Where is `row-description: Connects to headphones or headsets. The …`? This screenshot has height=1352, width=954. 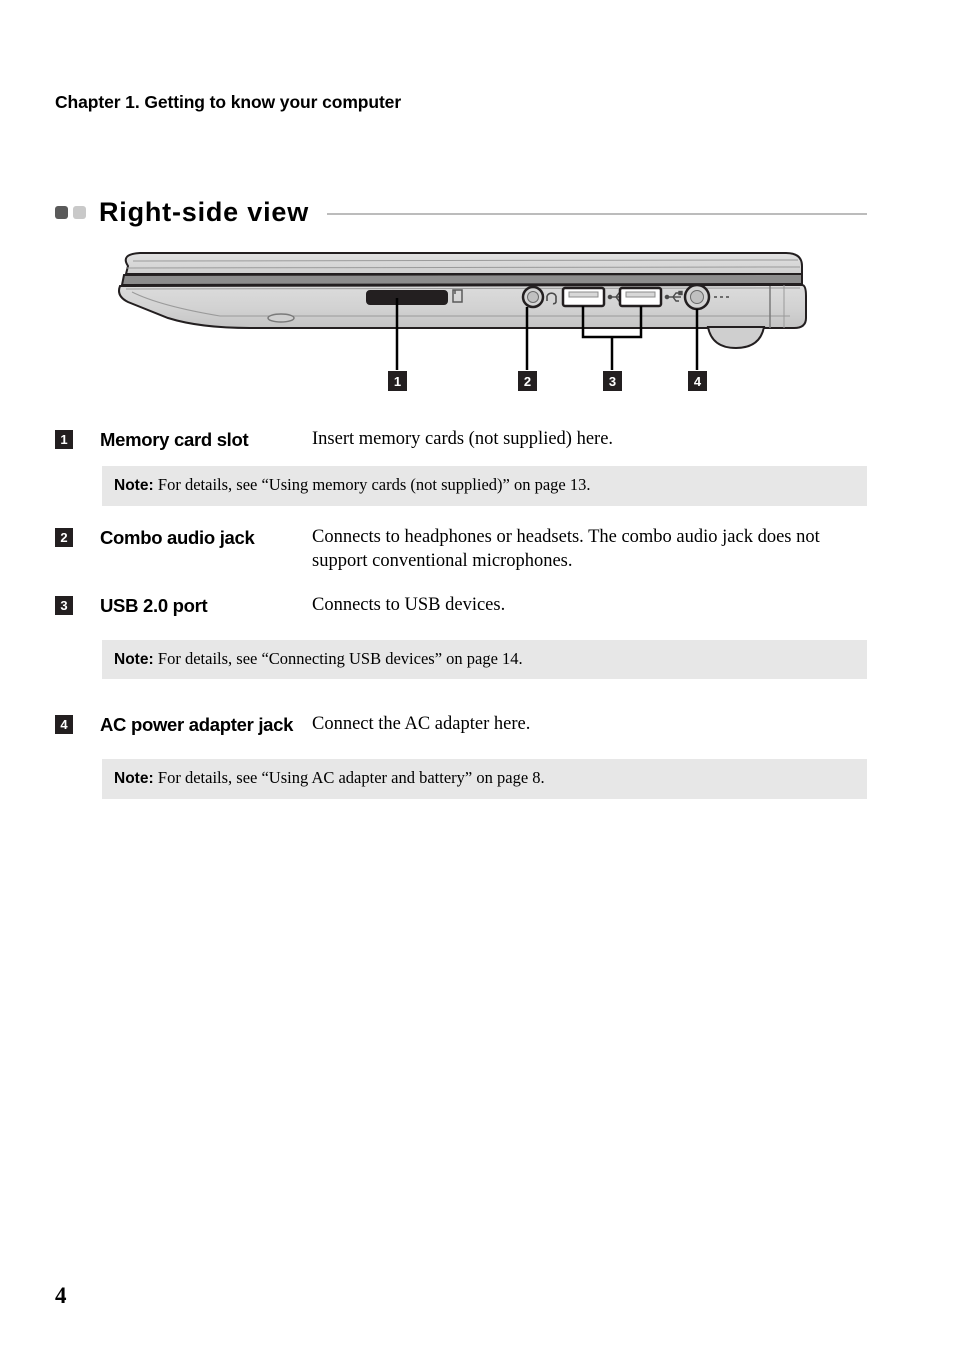
row-description: Connects to headphones or headsets. The … is located at coordinates (566, 549).